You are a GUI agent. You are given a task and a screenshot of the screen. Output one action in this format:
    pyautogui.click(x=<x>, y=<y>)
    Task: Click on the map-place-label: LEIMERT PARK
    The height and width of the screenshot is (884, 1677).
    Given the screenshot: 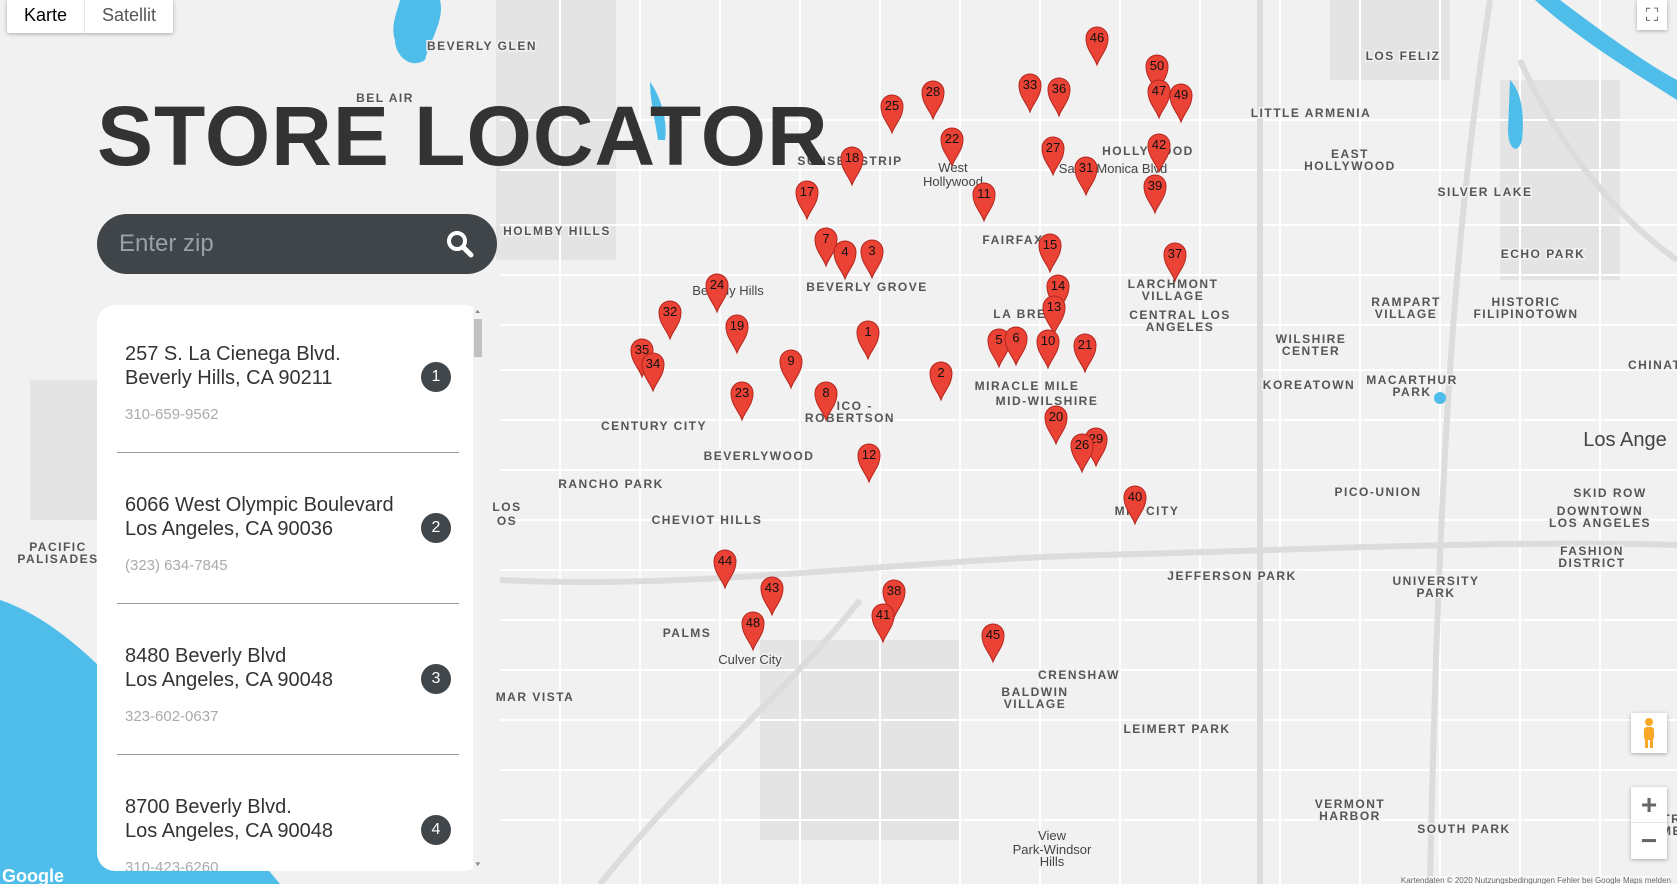 What is the action you would take?
    pyautogui.click(x=1176, y=729)
    